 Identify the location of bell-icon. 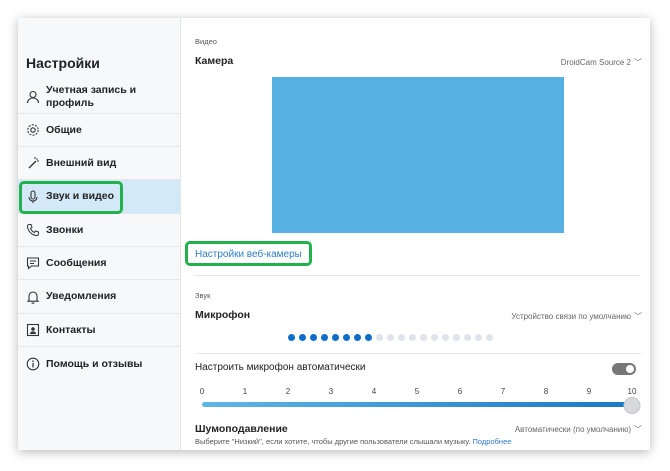
(33, 297).